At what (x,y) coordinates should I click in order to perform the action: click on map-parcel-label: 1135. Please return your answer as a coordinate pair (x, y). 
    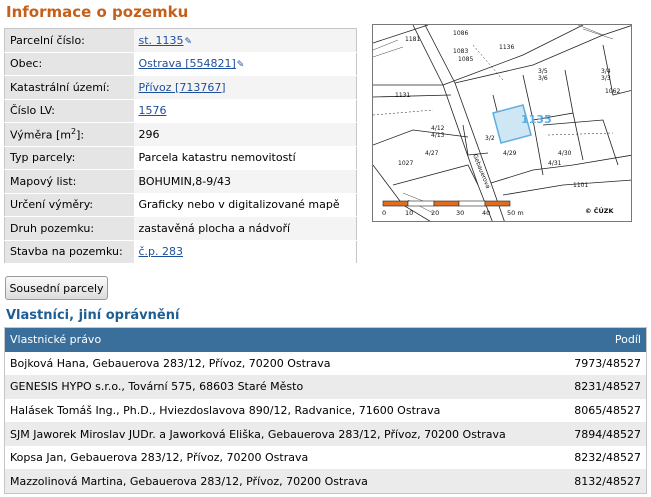
    Looking at the image, I should click on (536, 119).